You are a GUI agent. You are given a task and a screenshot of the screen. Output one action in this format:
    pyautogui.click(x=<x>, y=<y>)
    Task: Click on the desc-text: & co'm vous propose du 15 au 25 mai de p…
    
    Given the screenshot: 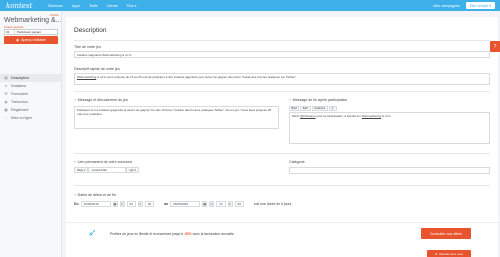 What is the action you would take?
    pyautogui.click(x=196, y=77)
    